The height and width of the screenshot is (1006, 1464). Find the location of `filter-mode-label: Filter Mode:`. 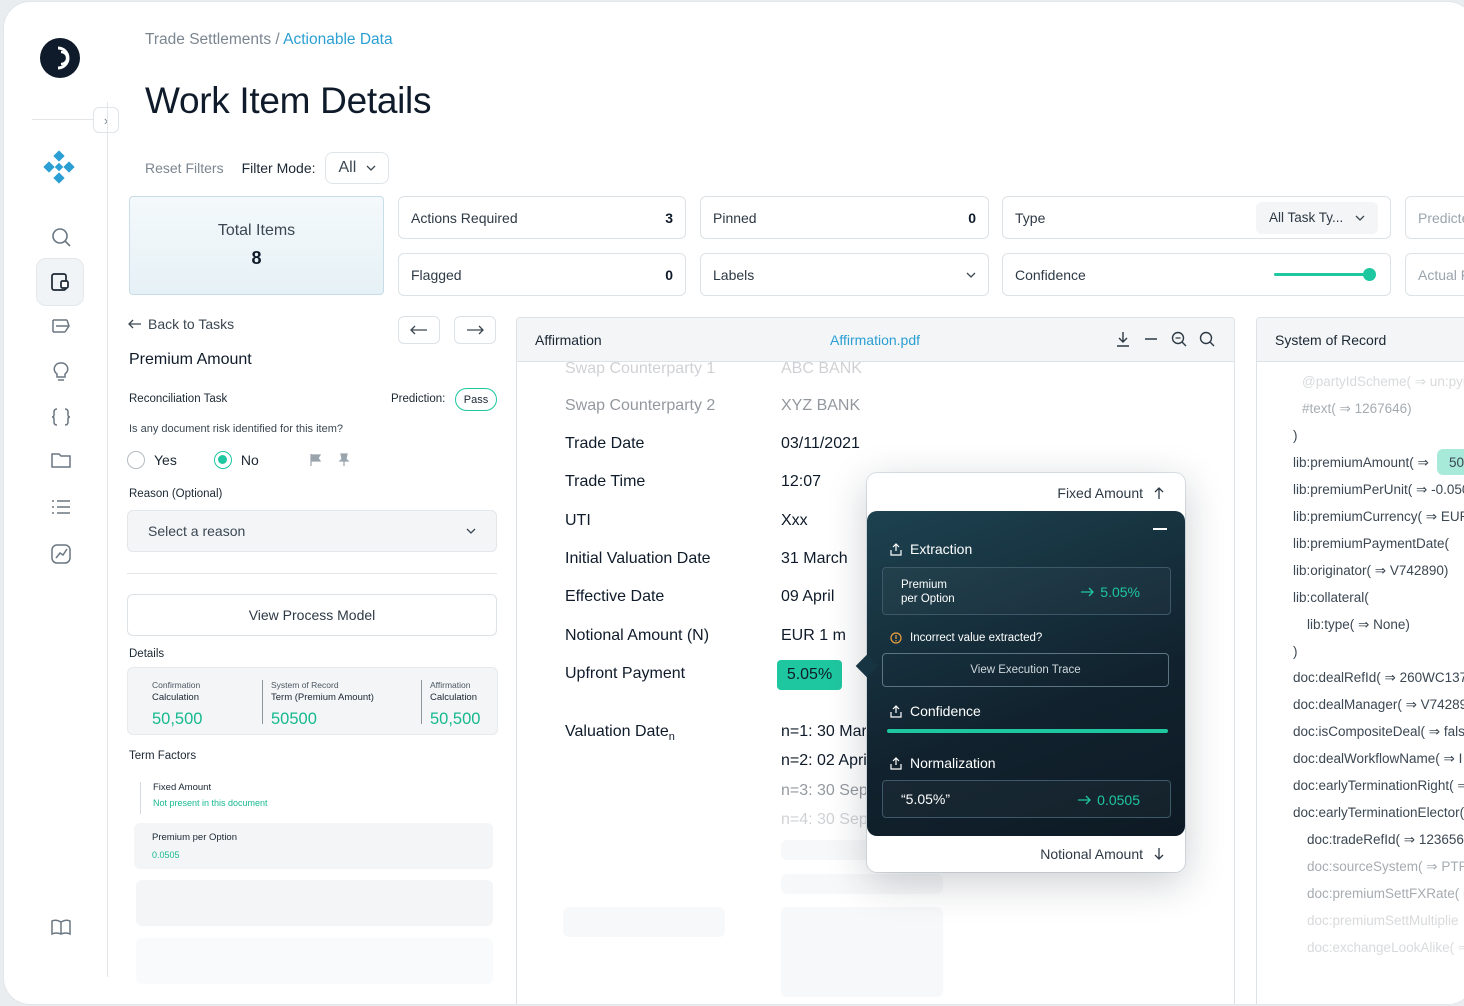

filter-mode-label: Filter Mode: is located at coordinates (278, 168).